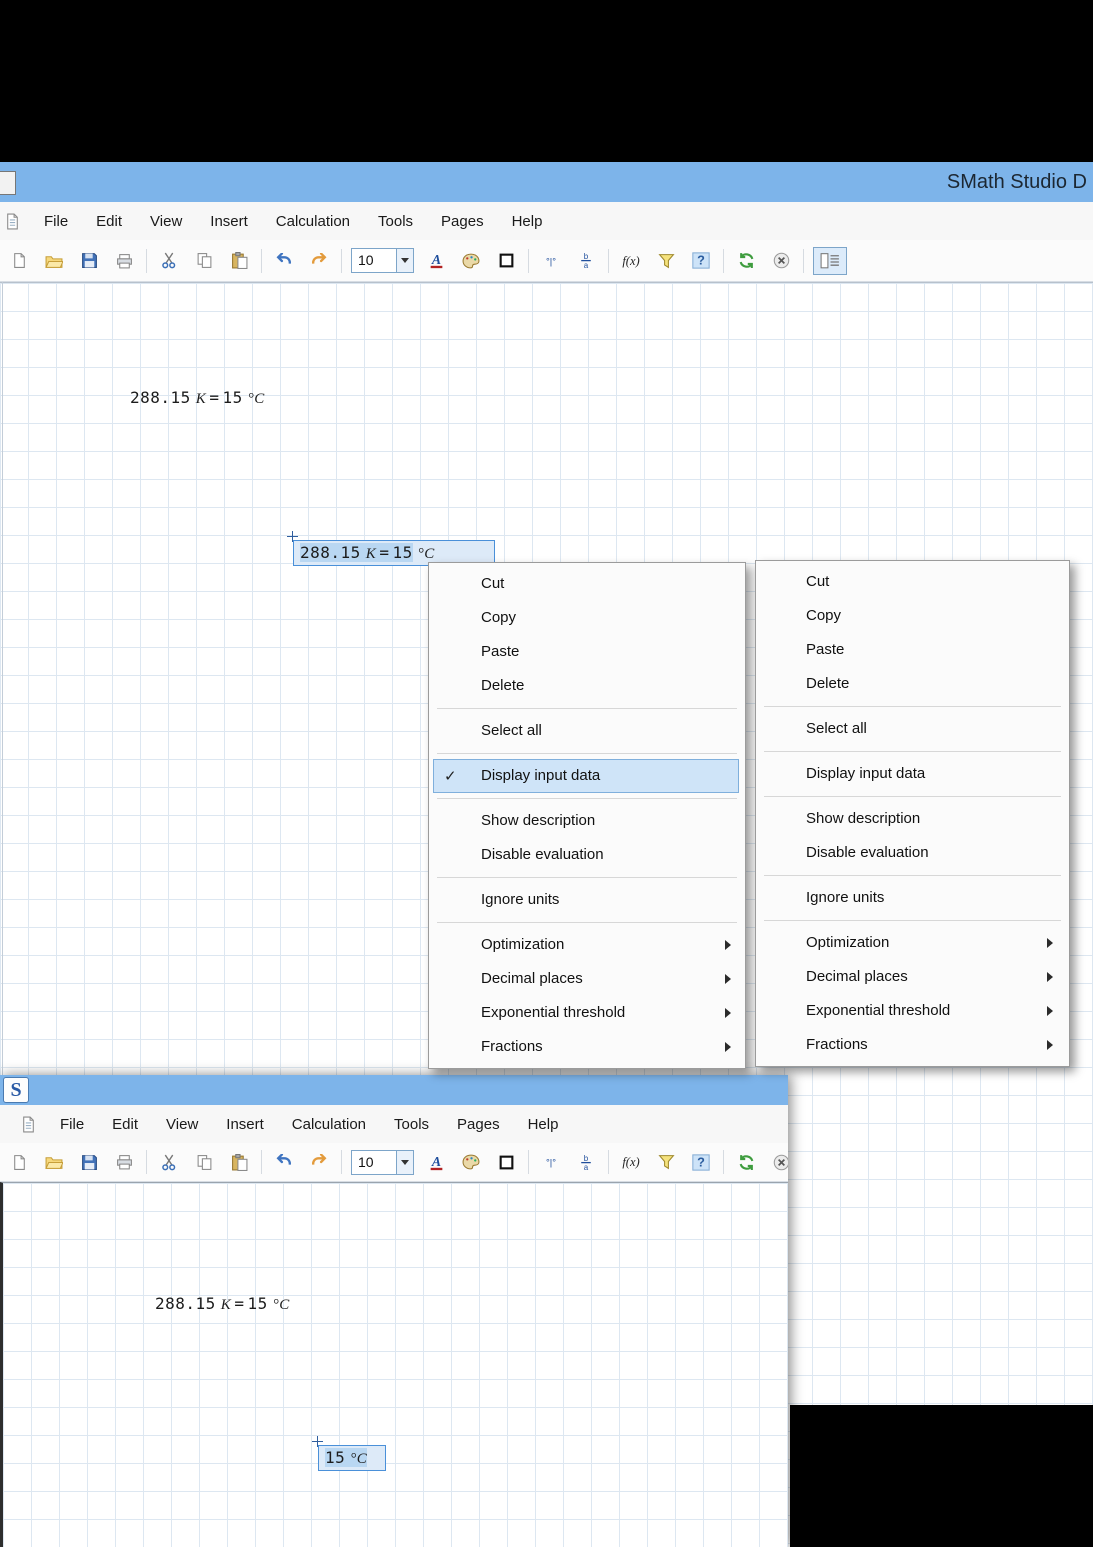 The image size is (1093, 1547). Describe the element at coordinates (450, 776) in the screenshot. I see `checkmark-icon: ✓` at that location.